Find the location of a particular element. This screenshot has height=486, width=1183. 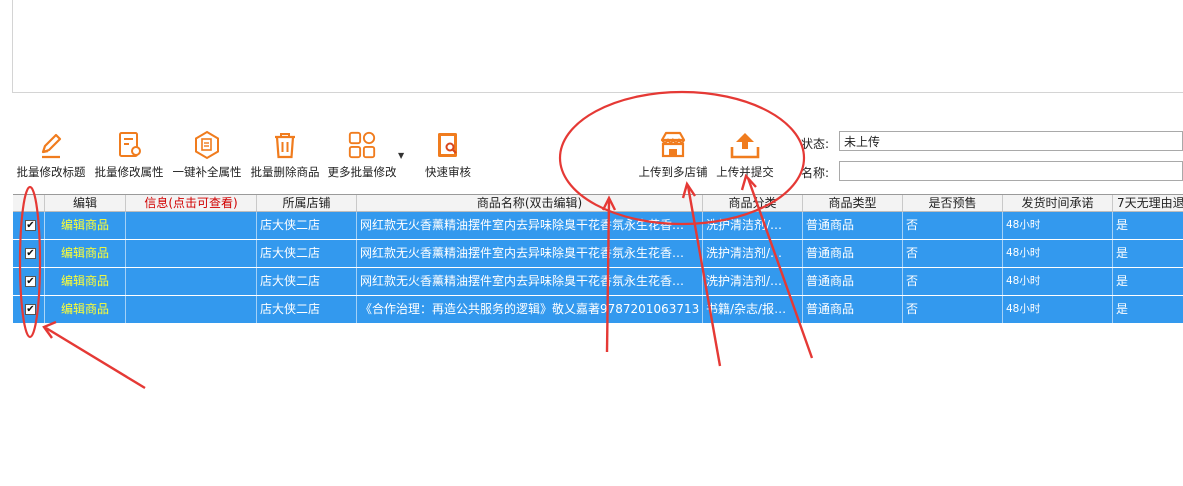

batch-edit-attr-button: 批量修改属性 is located at coordinates (129, 155).